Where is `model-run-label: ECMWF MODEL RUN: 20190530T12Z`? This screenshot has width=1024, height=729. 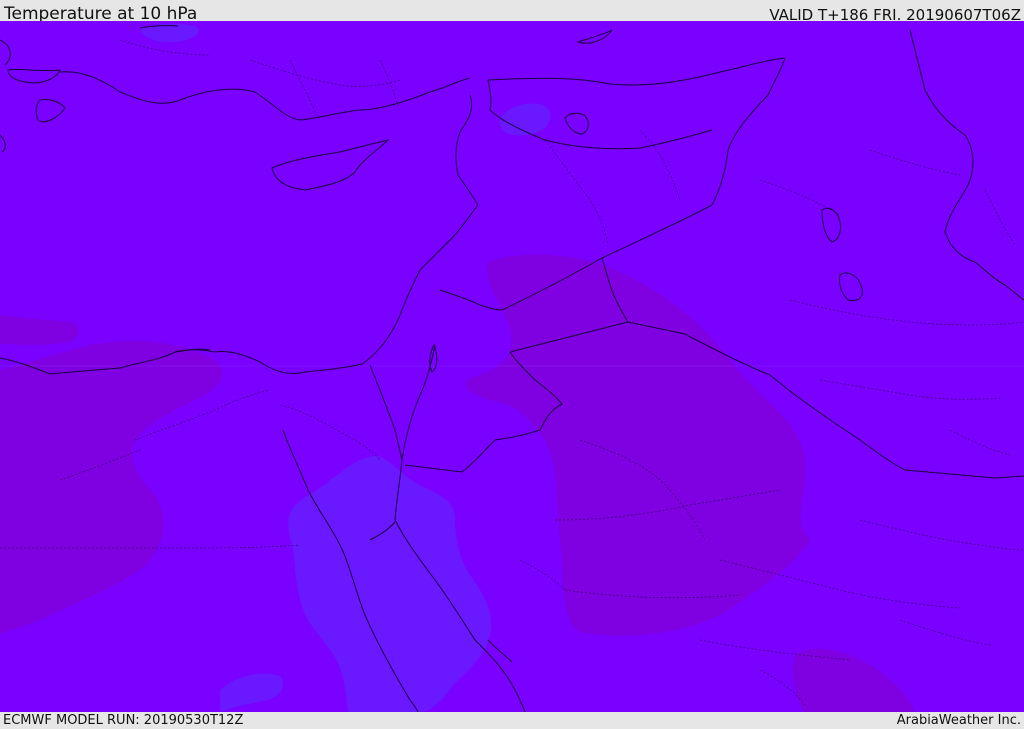 model-run-label: ECMWF MODEL RUN: 20190530T12Z is located at coordinates (123, 720).